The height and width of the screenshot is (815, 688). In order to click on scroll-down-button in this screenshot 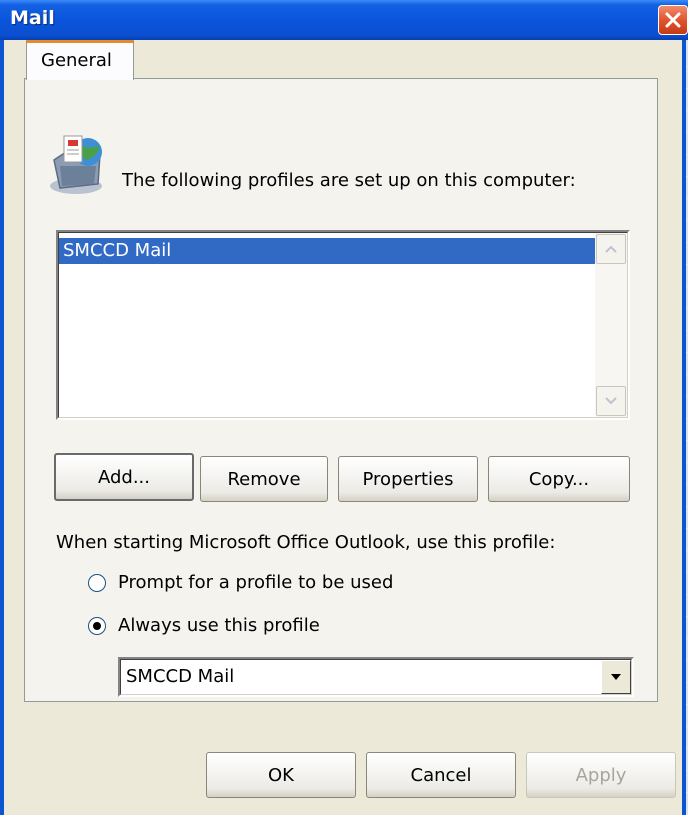, I will do `click(611, 401)`.